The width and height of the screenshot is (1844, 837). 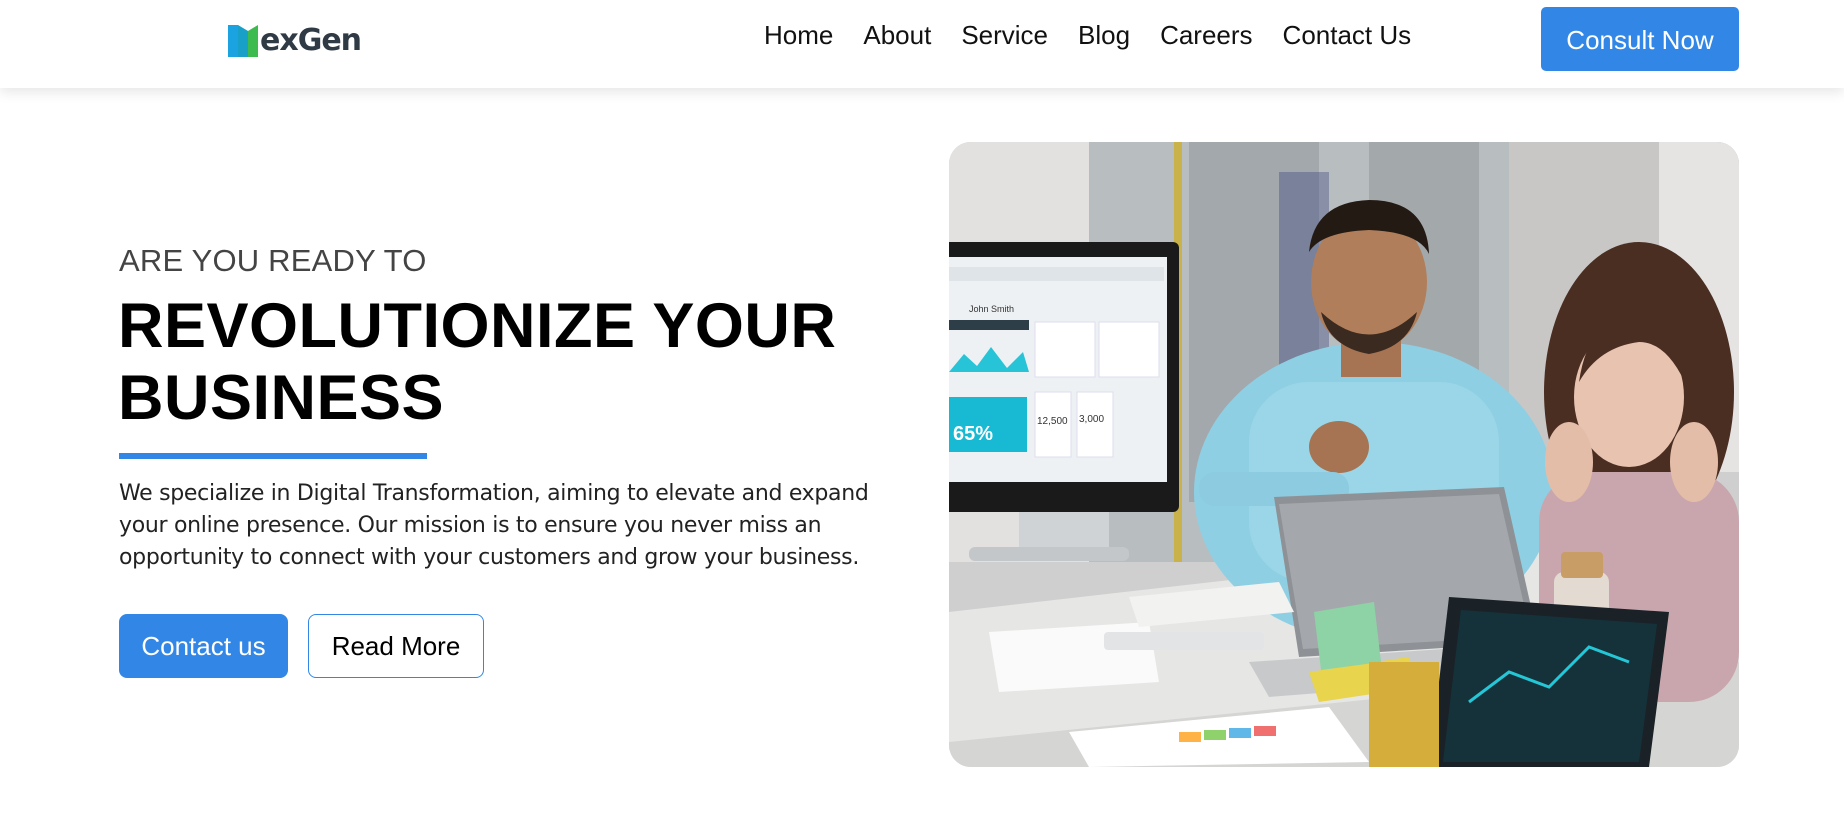 What do you see at coordinates (203, 646) in the screenshot?
I see `contact-us-button: Contact us` at bounding box center [203, 646].